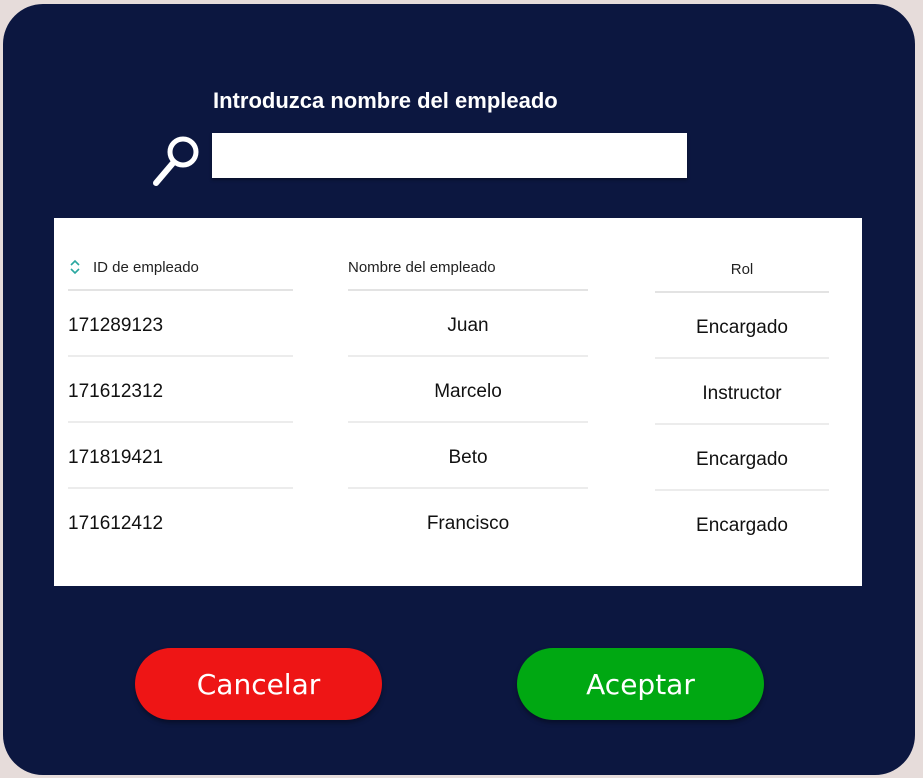  What do you see at coordinates (422, 267) in the screenshot?
I see `column-header-label: Nombre del empleado` at bounding box center [422, 267].